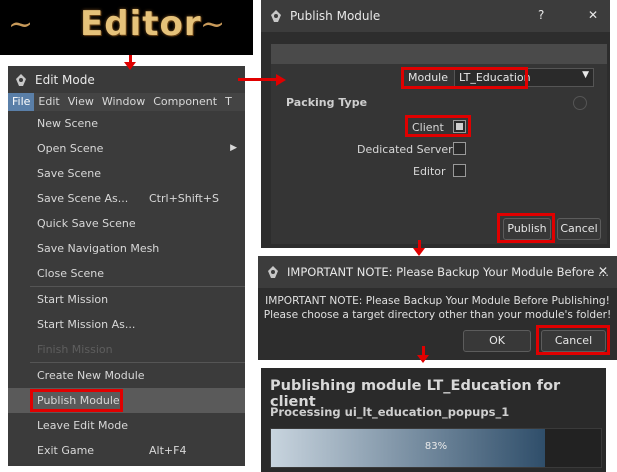 The image size is (617, 472). What do you see at coordinates (126, 273) in the screenshot?
I see `menu-item-close-scene: Close Scene` at bounding box center [126, 273].